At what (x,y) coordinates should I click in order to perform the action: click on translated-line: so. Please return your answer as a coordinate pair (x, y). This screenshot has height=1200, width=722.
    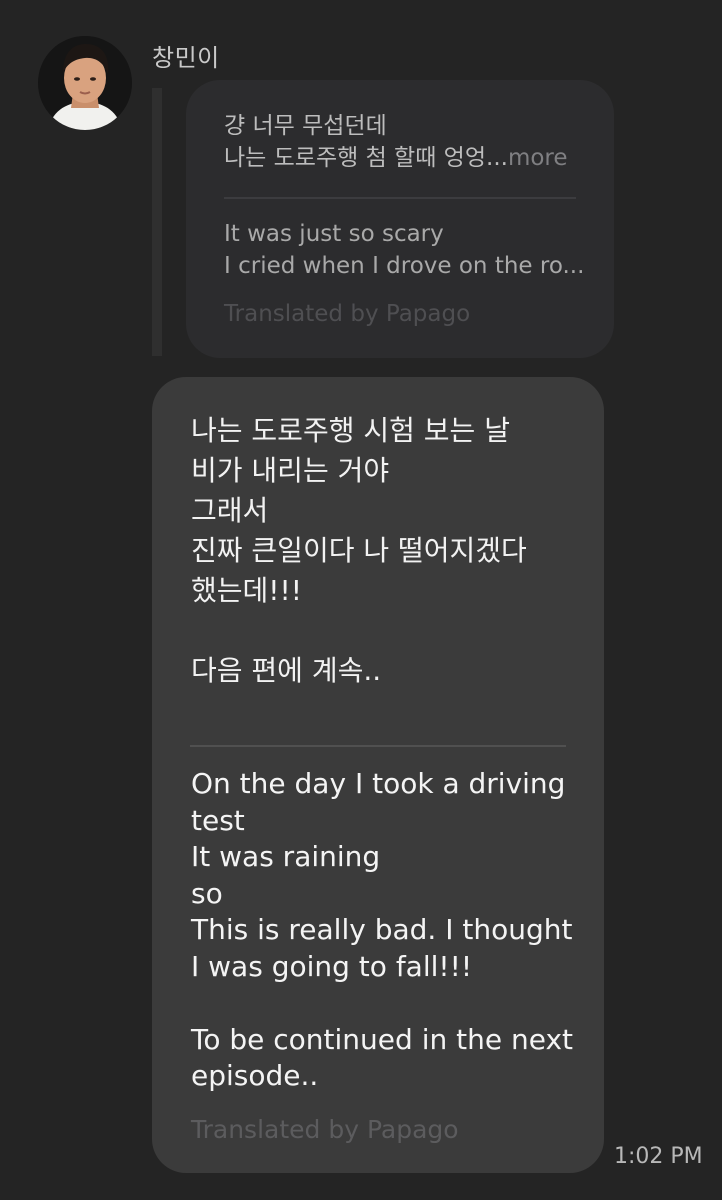
    Looking at the image, I should click on (207, 893).